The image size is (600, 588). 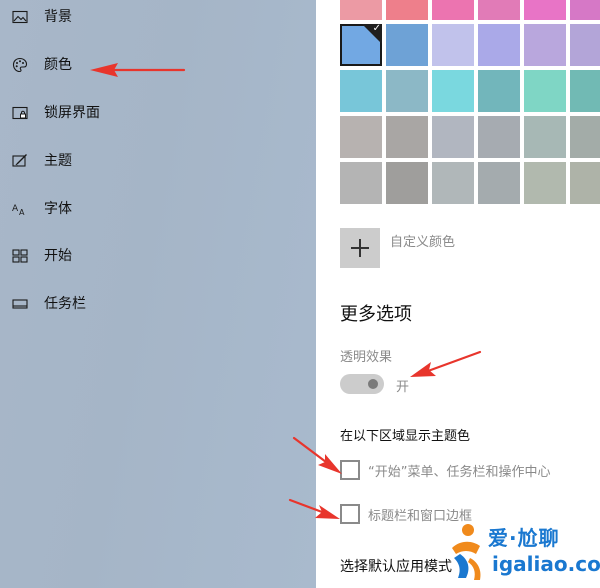 What do you see at coordinates (158, 161) in the screenshot?
I see `sidebar-item-themes: 主题` at bounding box center [158, 161].